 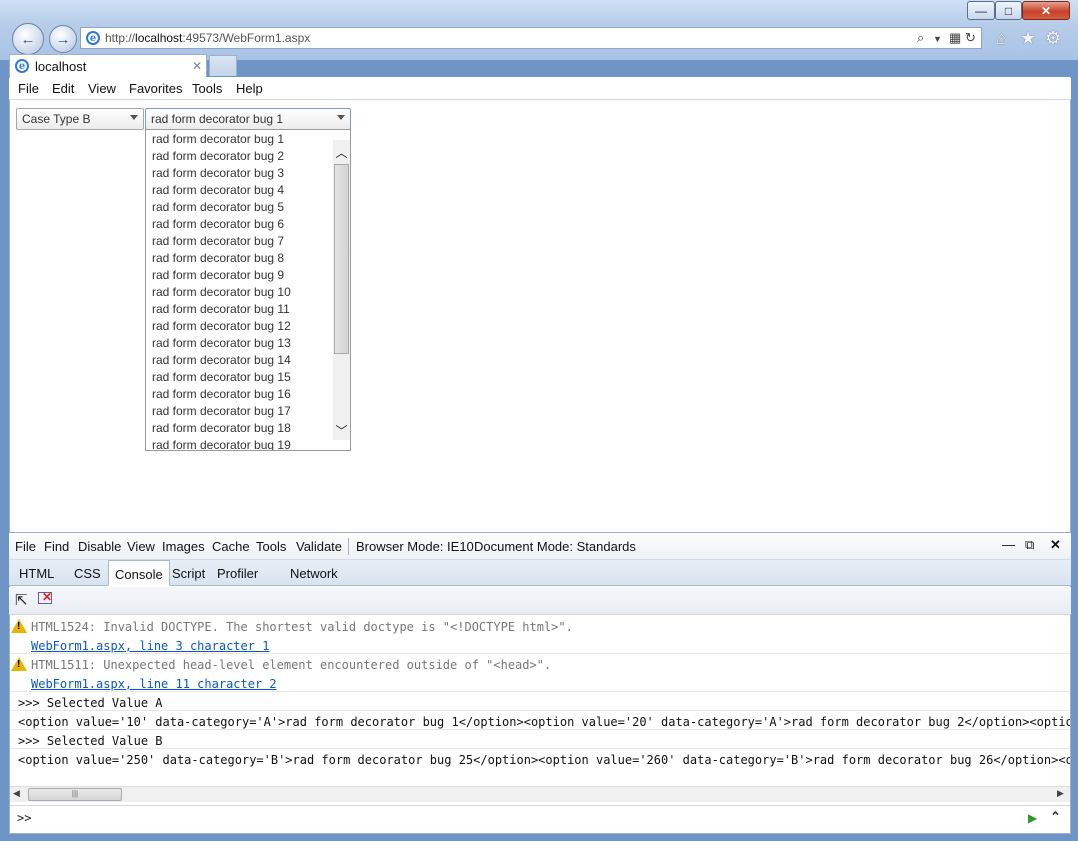 I want to click on forward-arrow-icon: →, so click(x=63, y=39).